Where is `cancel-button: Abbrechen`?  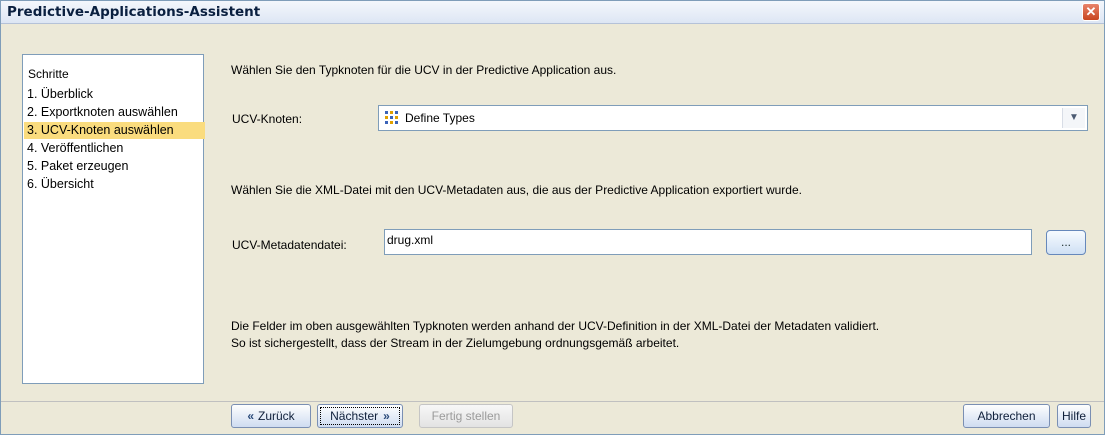
cancel-button: Abbrechen is located at coordinates (1006, 416).